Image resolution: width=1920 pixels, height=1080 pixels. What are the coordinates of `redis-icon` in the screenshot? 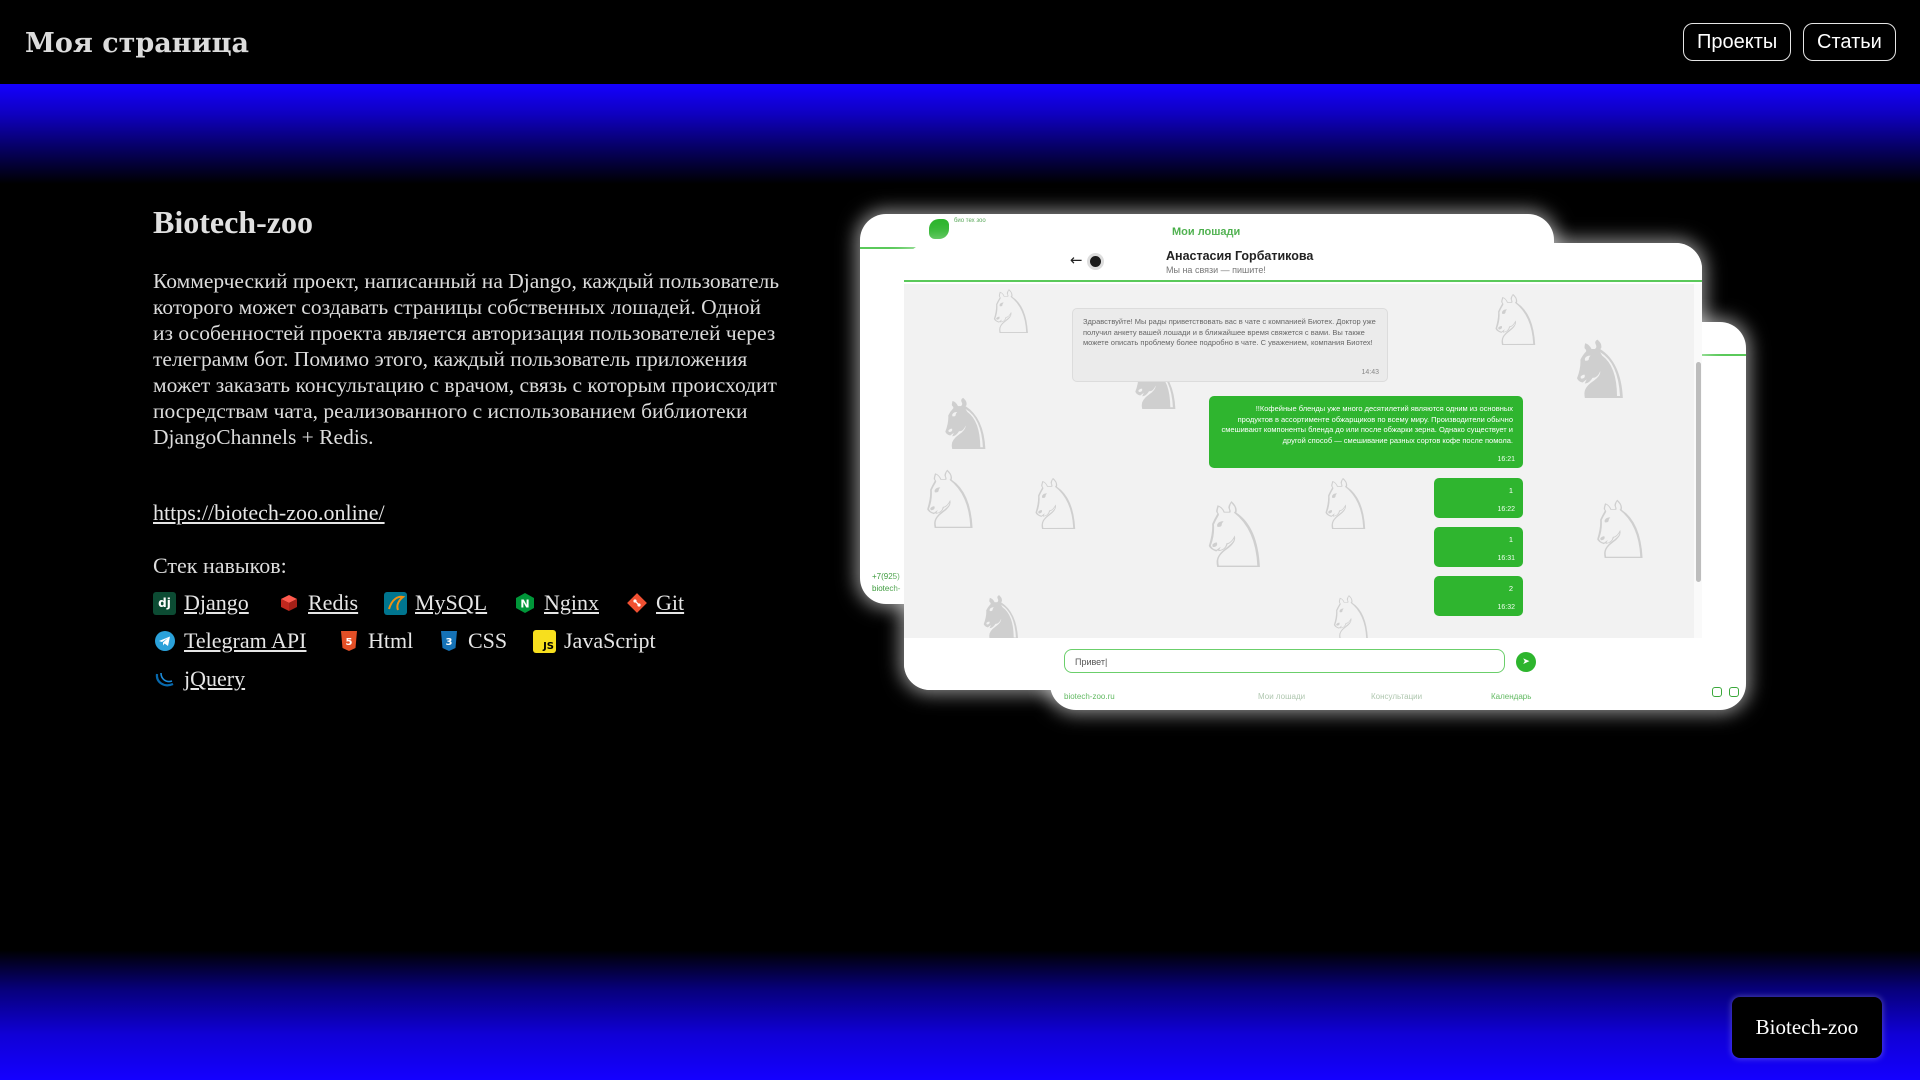 It's located at (288, 603).